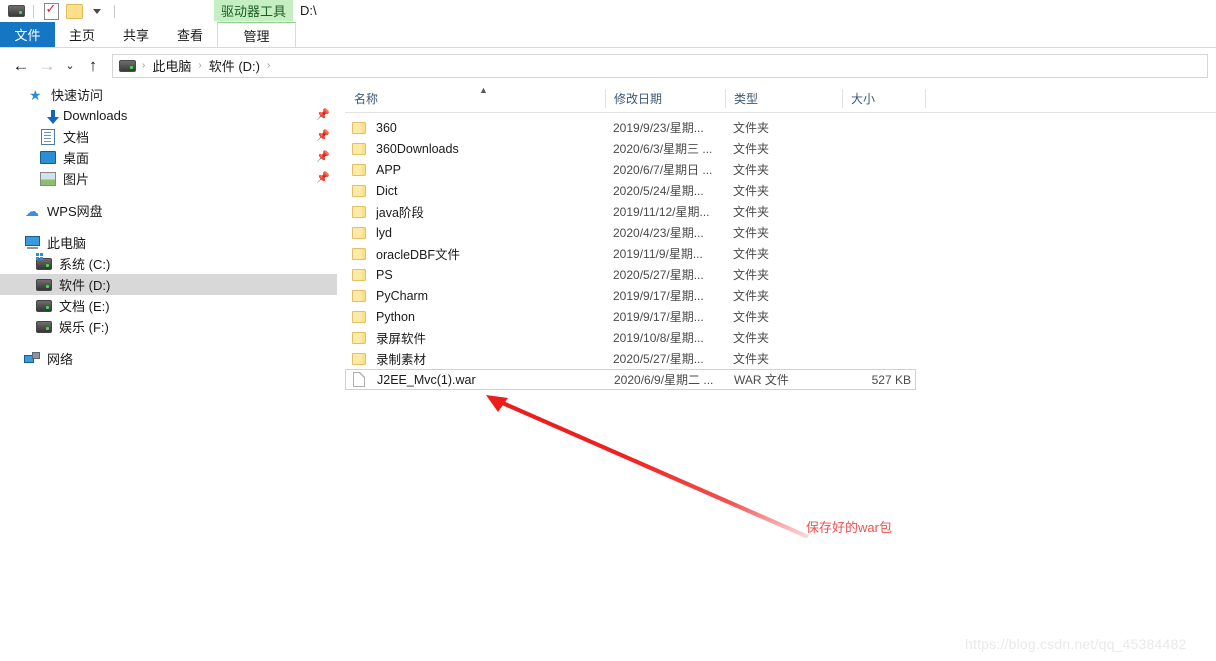 The width and height of the screenshot is (1216, 661). I want to click on documents-icon, so click(48, 136).